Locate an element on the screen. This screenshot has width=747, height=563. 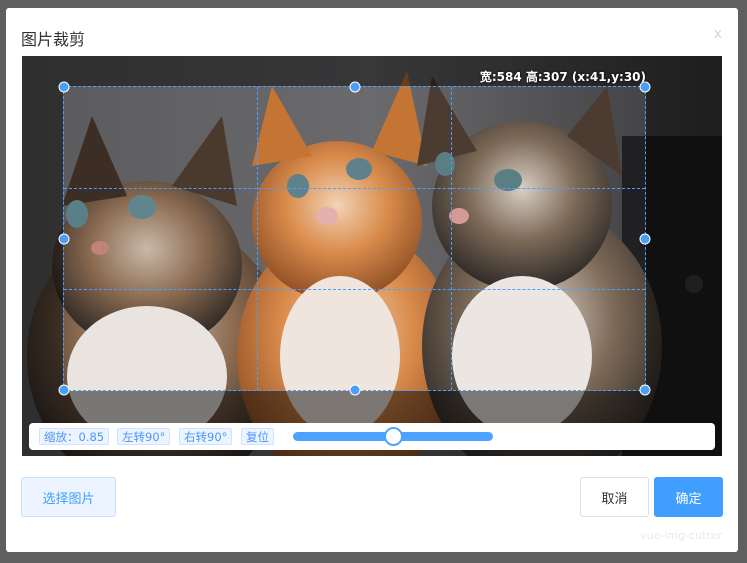
zoom-indicator: 缩放：0.85 is located at coordinates (74, 436).